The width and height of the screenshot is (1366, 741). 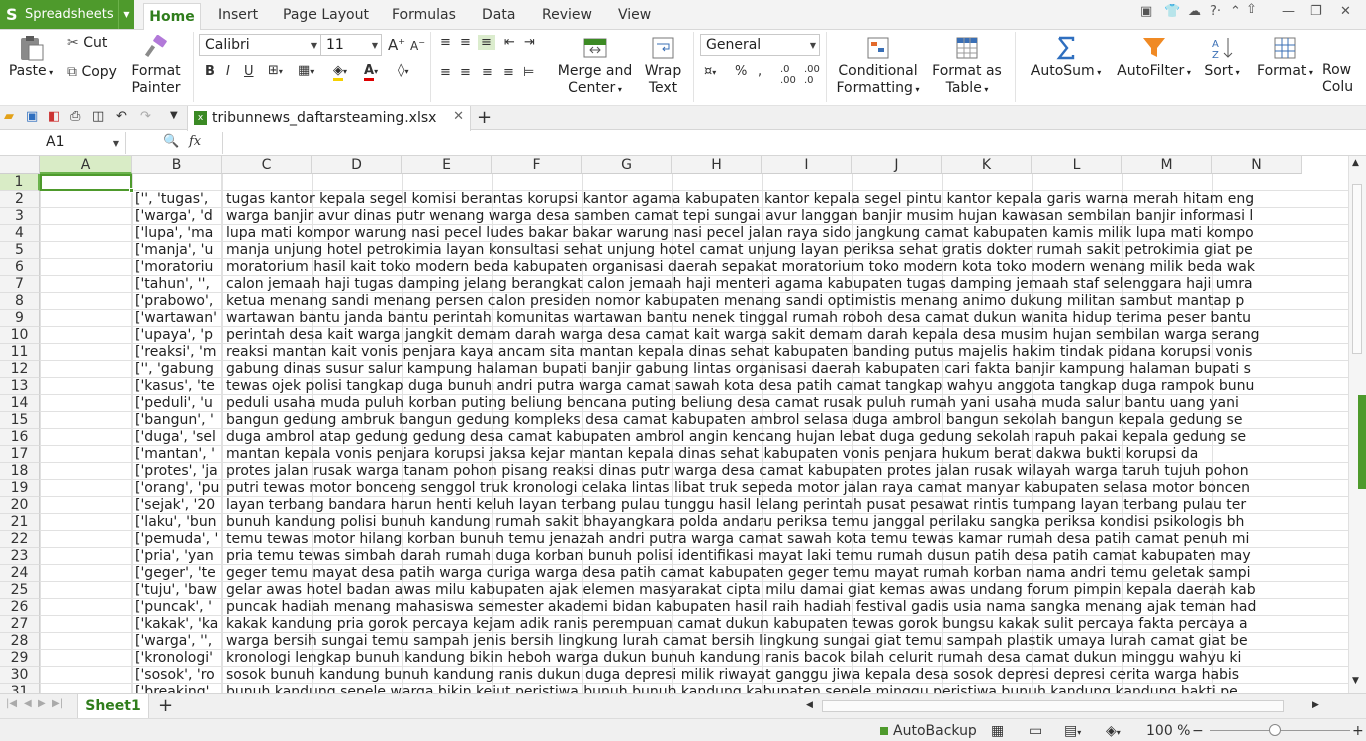 I want to click on column-header-j: J, so click(x=897, y=165).